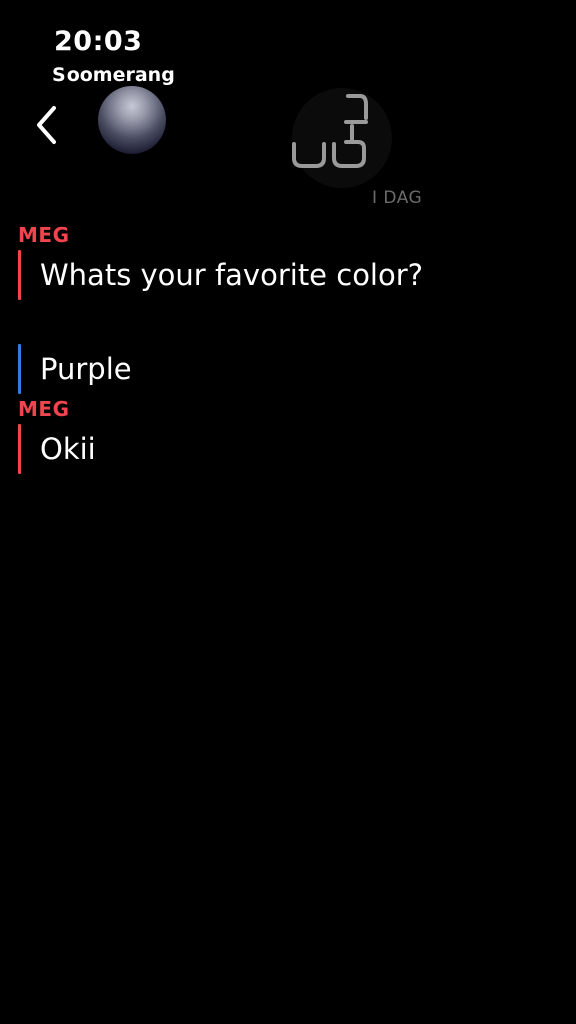 The image size is (576, 1024). Describe the element at coordinates (232, 275) in the screenshot. I see `message-text: Whats your favorite color?` at that location.